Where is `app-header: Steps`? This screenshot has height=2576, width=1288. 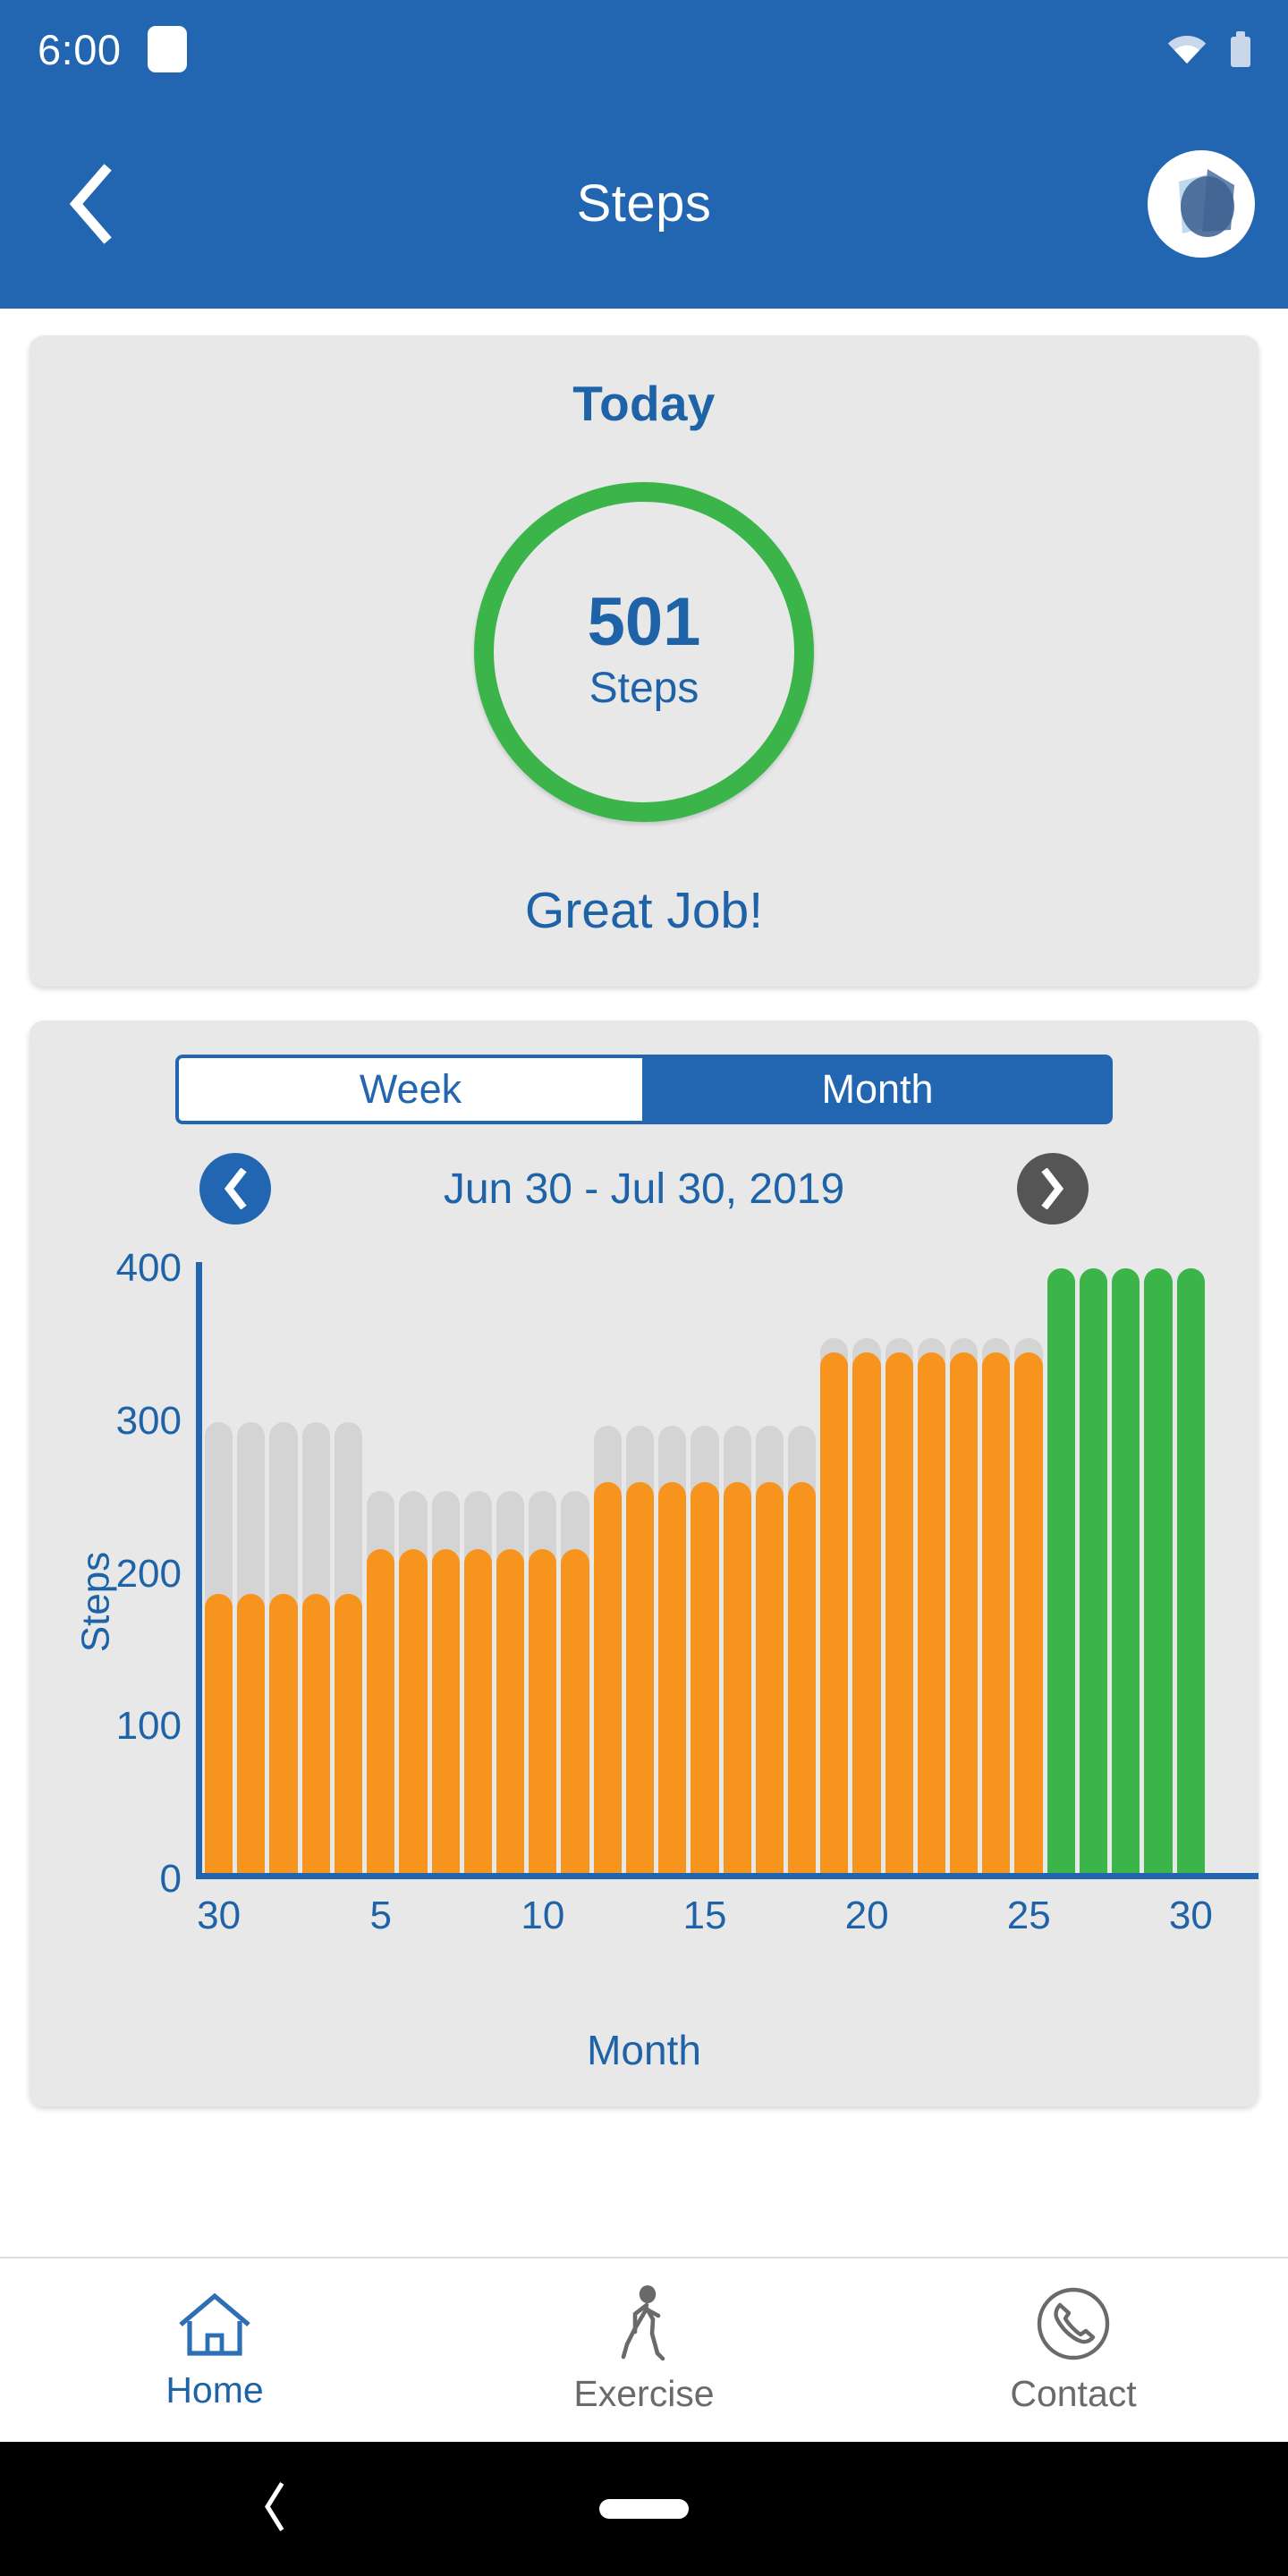 app-header: Steps is located at coordinates (644, 203).